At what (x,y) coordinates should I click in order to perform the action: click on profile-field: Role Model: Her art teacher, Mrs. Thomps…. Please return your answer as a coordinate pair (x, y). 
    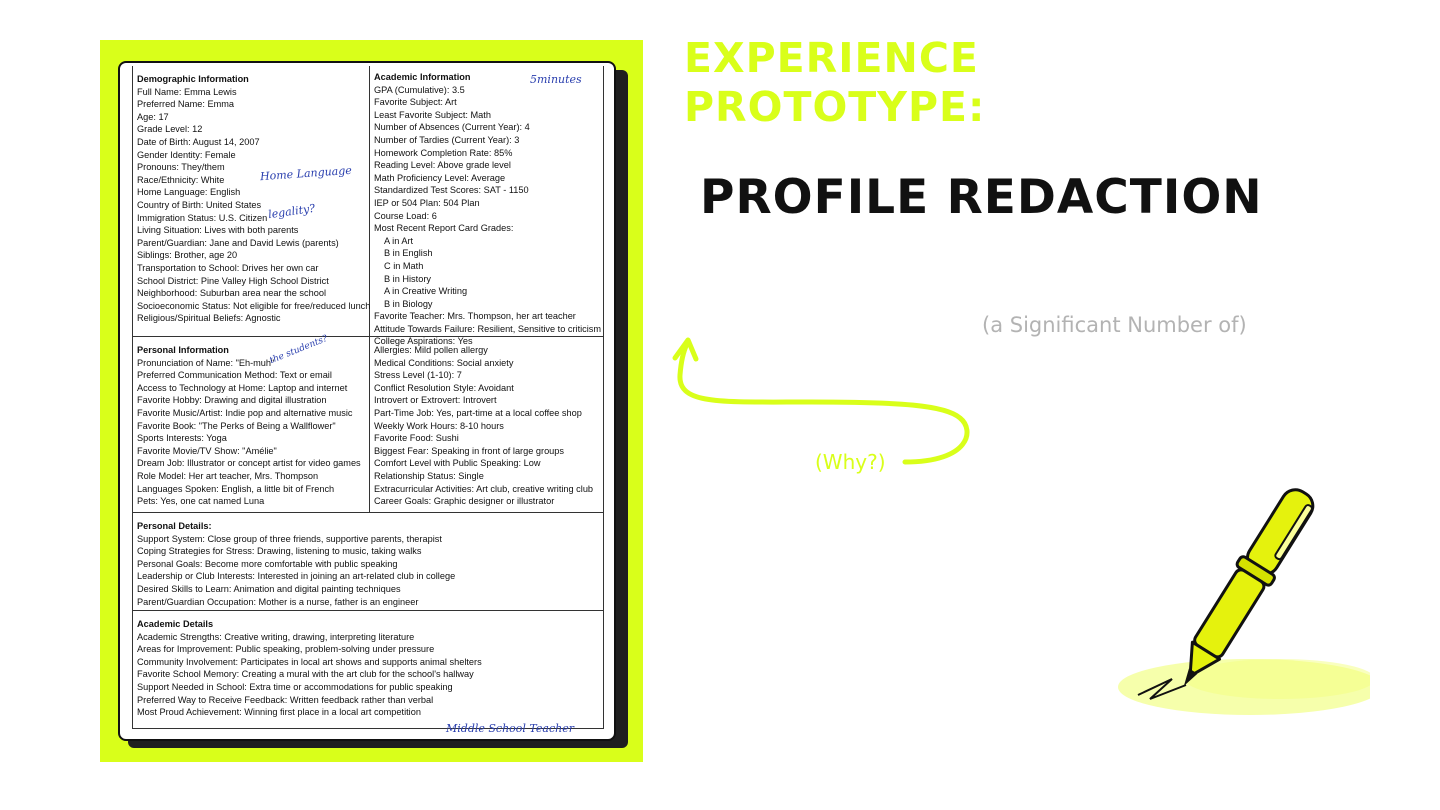
    Looking at the image, I should click on (228, 475).